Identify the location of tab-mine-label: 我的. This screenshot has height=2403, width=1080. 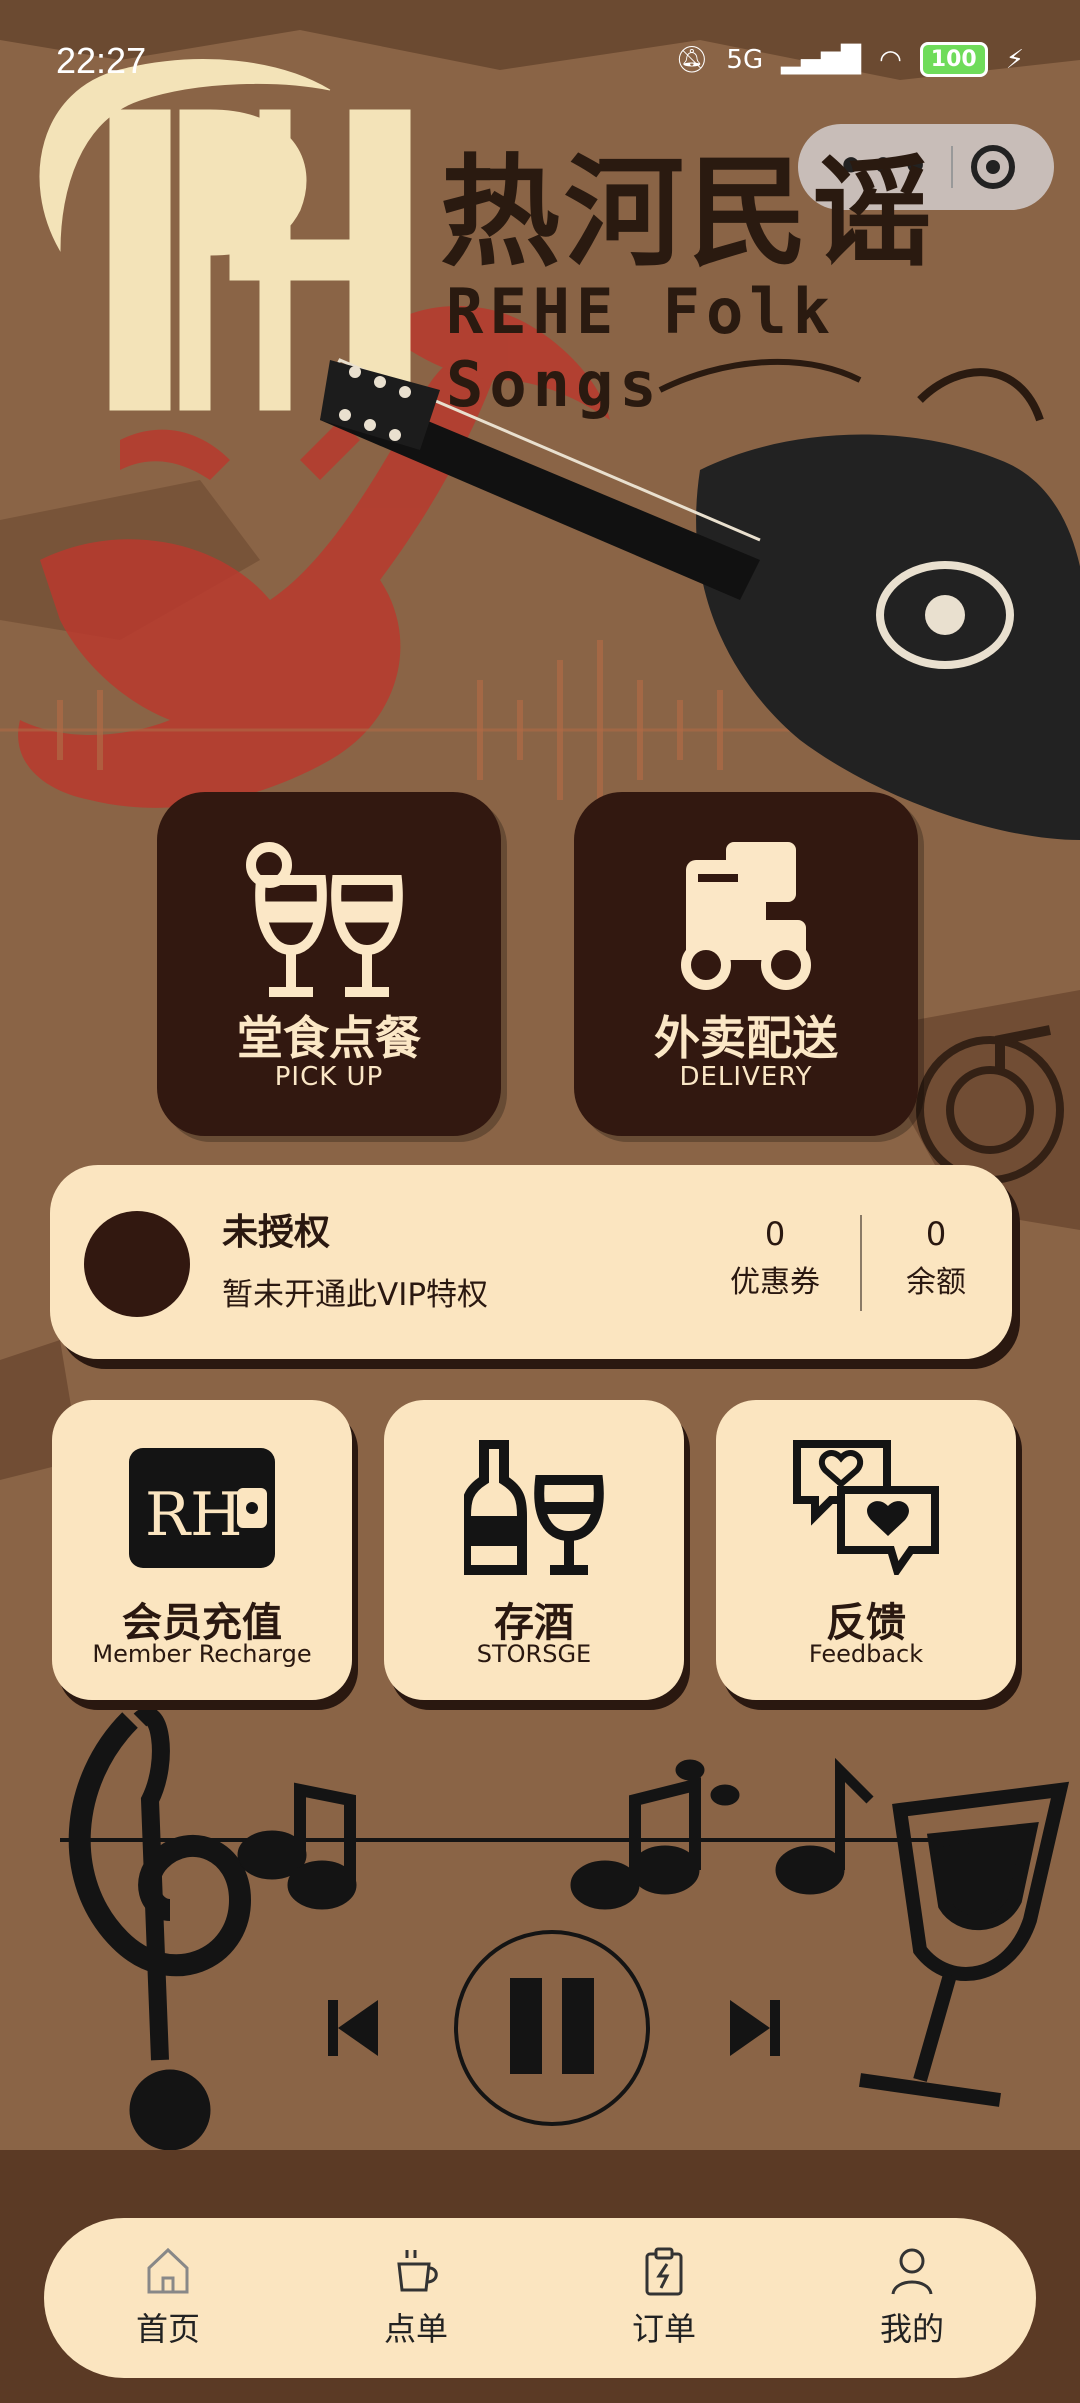
(911, 2329).